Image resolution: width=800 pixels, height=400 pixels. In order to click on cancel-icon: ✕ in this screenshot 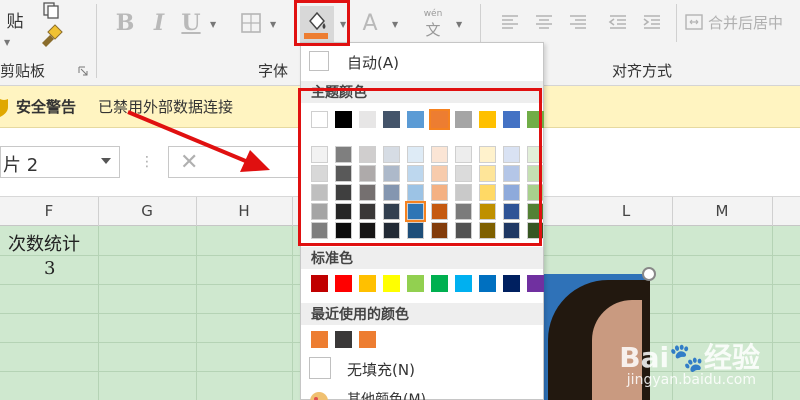, I will do `click(189, 162)`.